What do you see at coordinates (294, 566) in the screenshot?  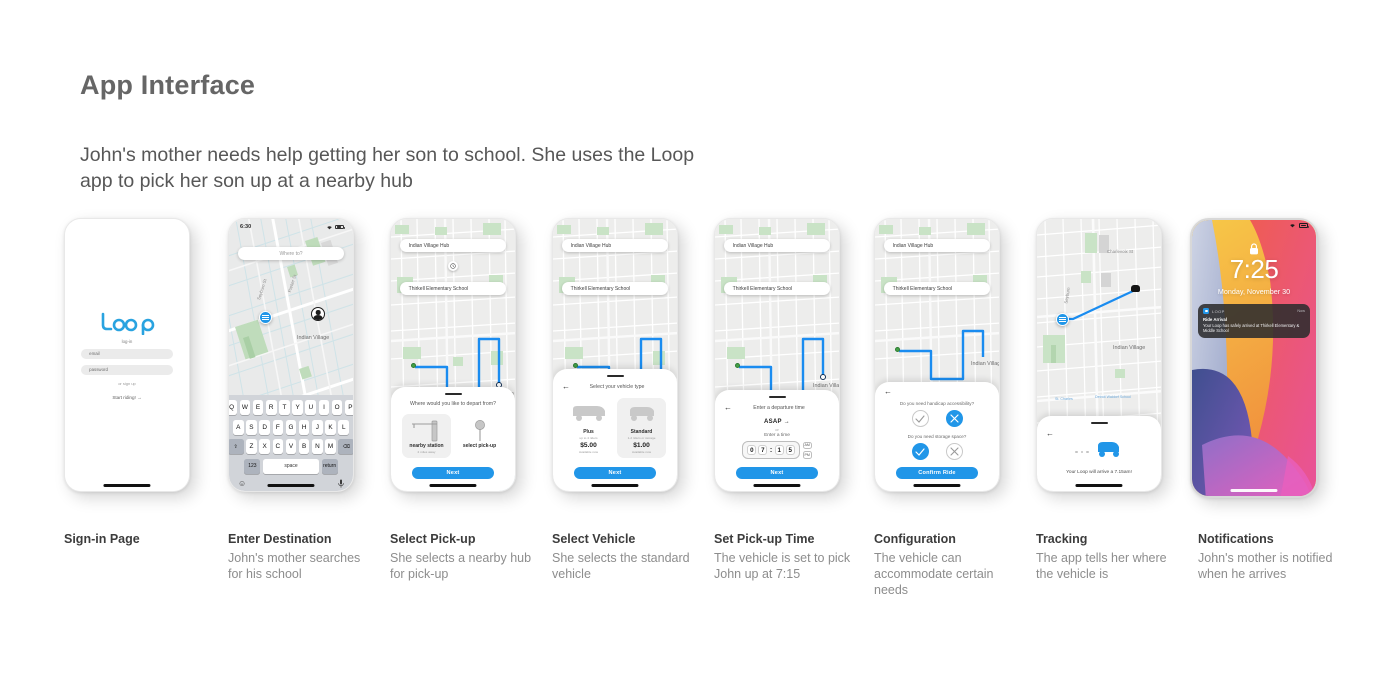 I see `caption-body: John's mother searches for his school` at bounding box center [294, 566].